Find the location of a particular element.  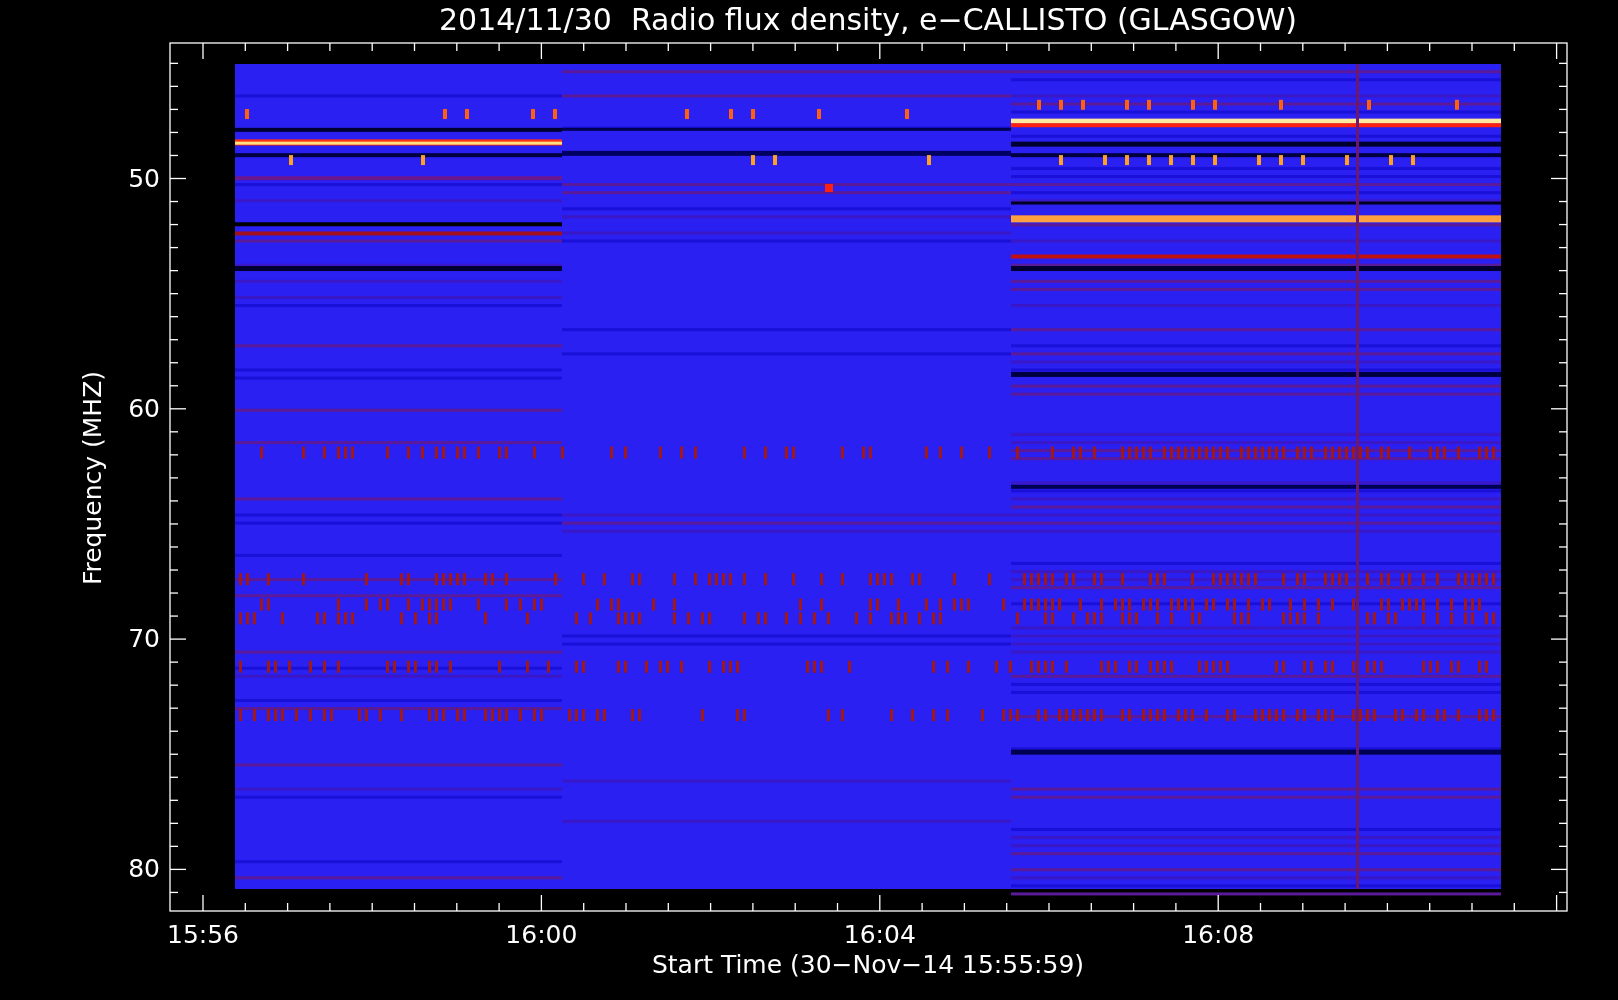

x-tick-label: 16:00 is located at coordinates (541, 935).